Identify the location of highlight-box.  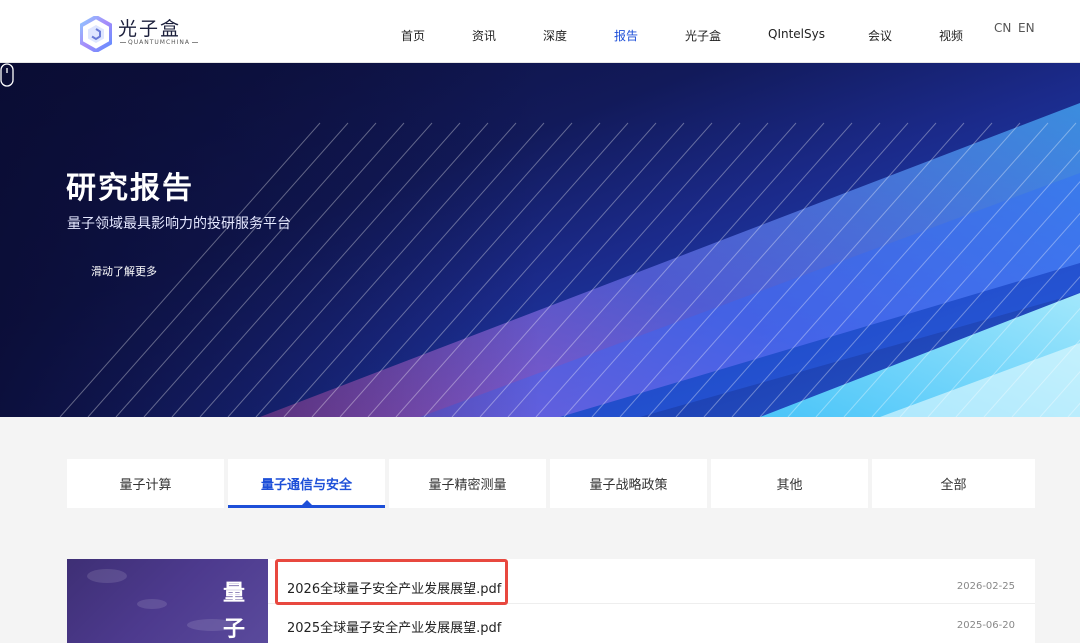
(391, 582).